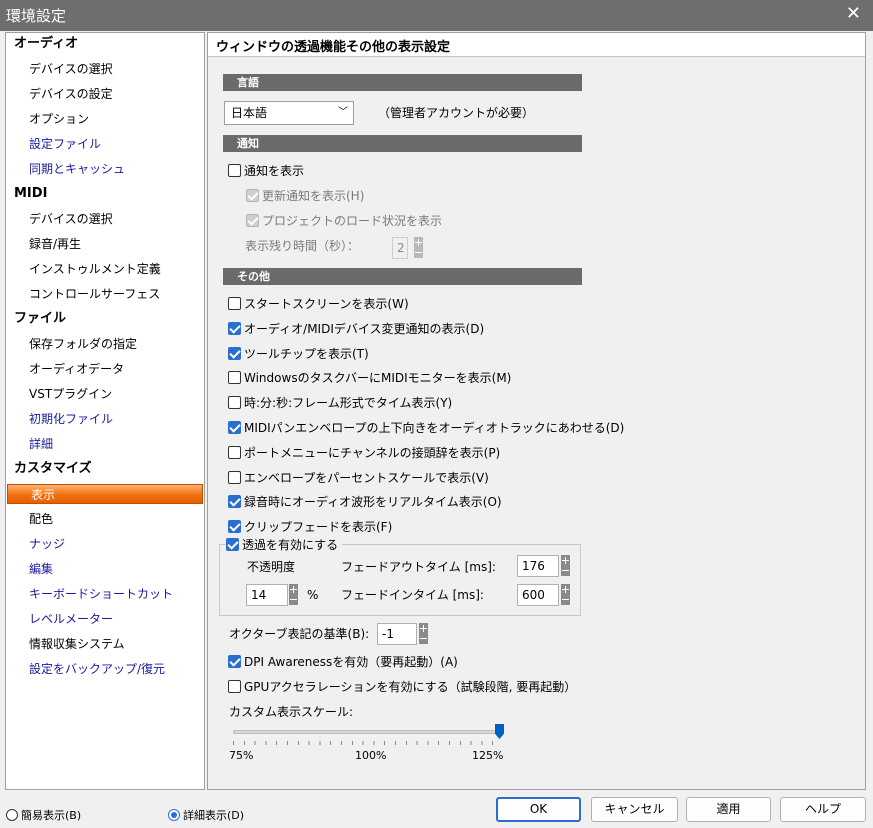  Describe the element at coordinates (249, 113) in the screenshot. I see `language-value: 日本語` at that location.